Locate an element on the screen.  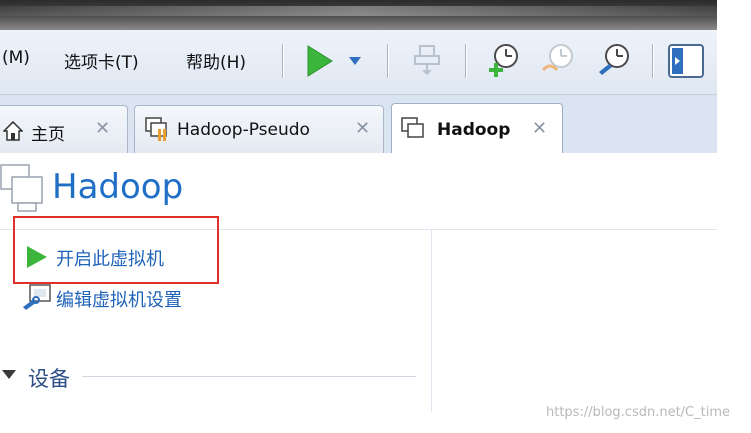
menu-help: 帮助(H) is located at coordinates (216, 60).